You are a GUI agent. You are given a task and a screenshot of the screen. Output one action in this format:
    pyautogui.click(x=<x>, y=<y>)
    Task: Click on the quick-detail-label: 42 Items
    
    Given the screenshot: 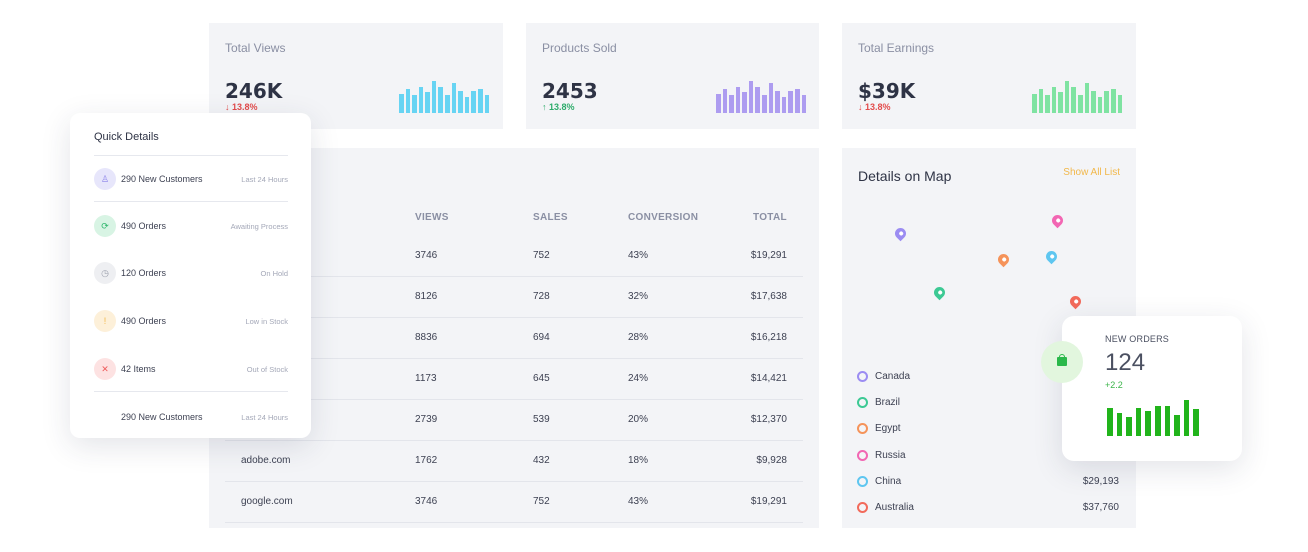 What is the action you would take?
    pyautogui.click(x=138, y=369)
    